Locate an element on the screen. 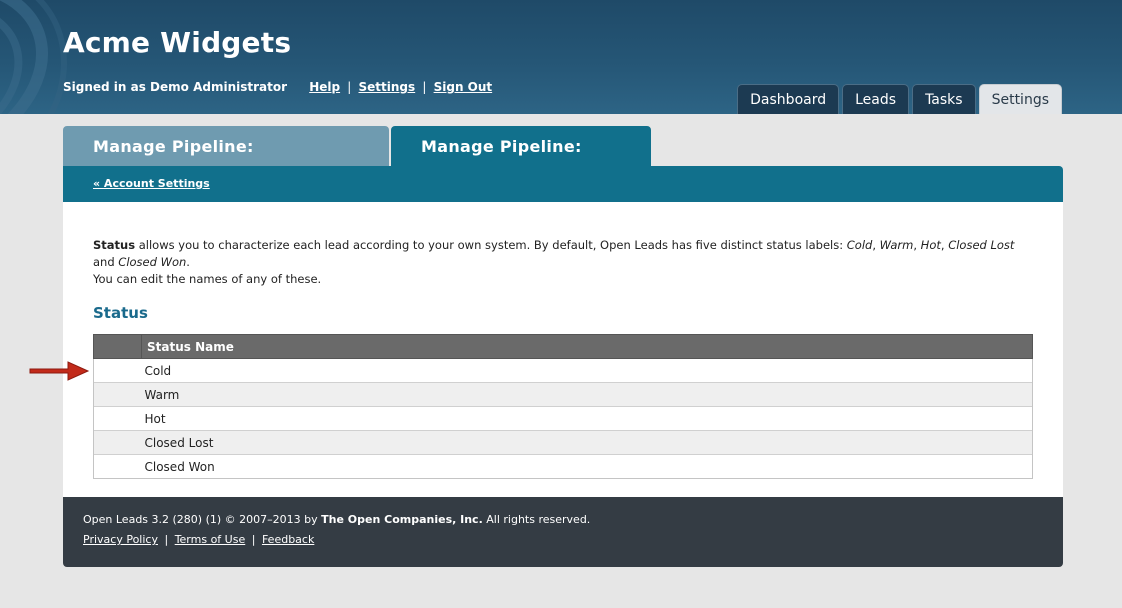  table-row: Cold is located at coordinates (563, 370).